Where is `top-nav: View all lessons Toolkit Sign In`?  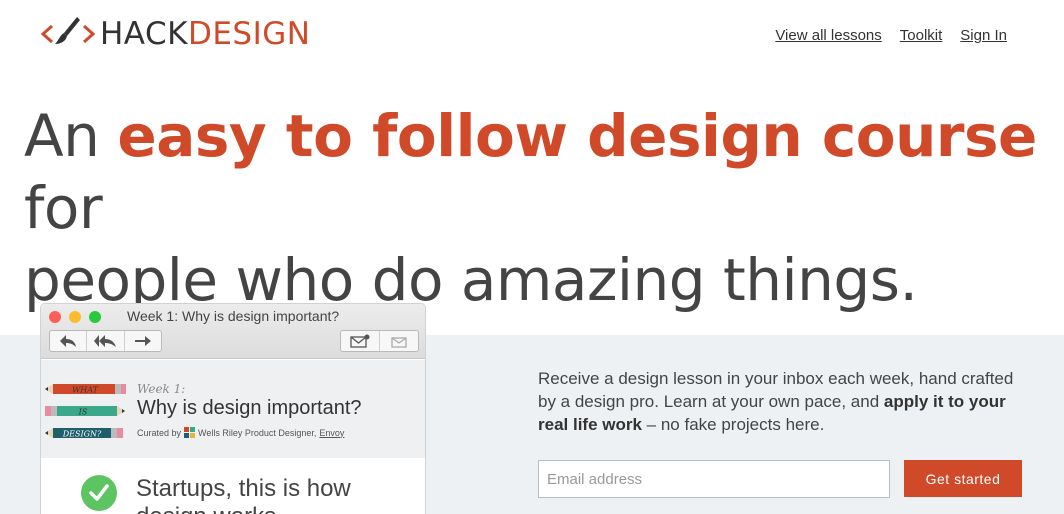
top-nav: View all lessons Toolkit Sign In is located at coordinates (891, 35).